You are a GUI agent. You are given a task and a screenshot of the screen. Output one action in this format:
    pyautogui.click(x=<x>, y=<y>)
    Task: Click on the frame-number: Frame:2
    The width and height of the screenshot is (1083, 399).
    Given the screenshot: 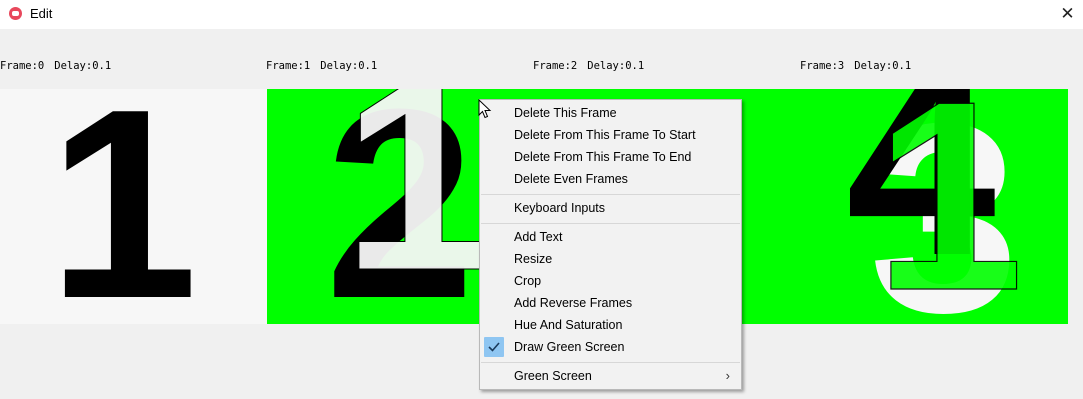 What is the action you would take?
    pyautogui.click(x=555, y=66)
    